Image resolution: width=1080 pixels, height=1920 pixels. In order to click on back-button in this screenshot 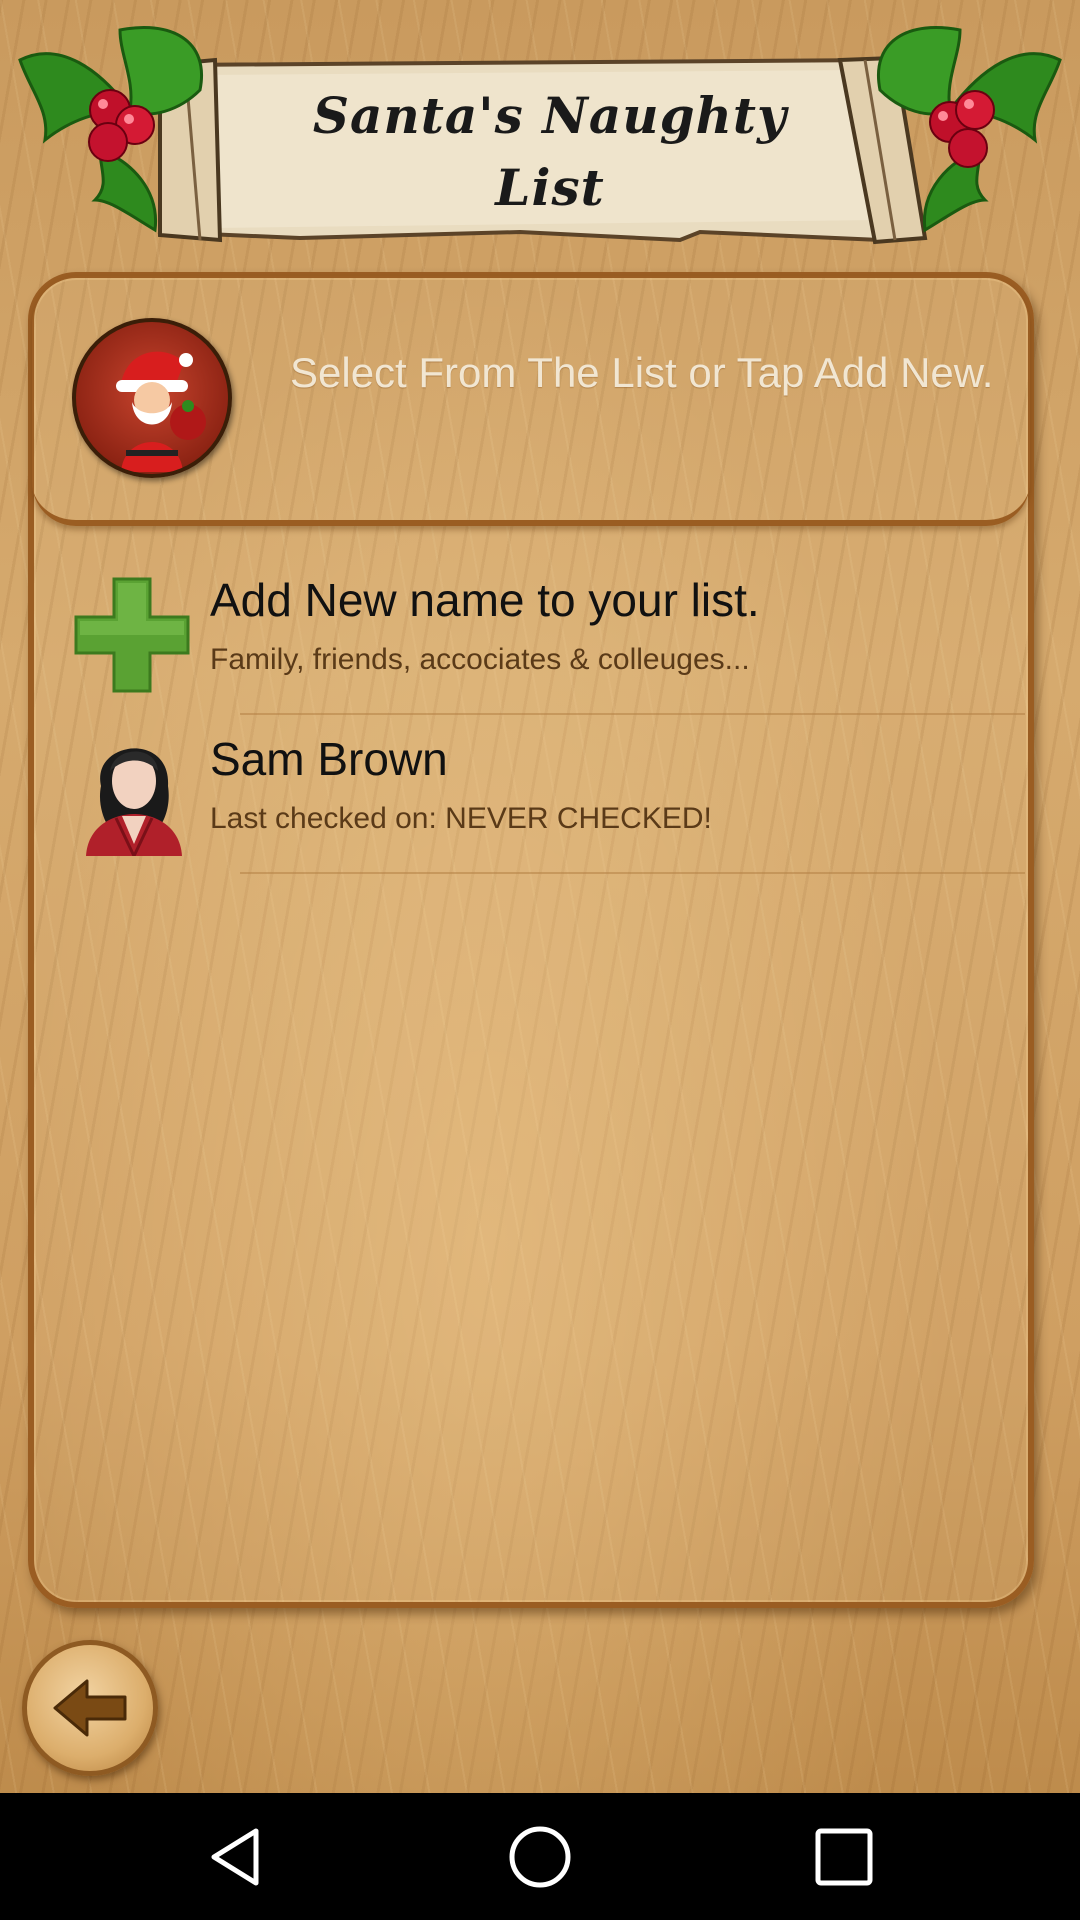, I will do `click(90, 1708)`.